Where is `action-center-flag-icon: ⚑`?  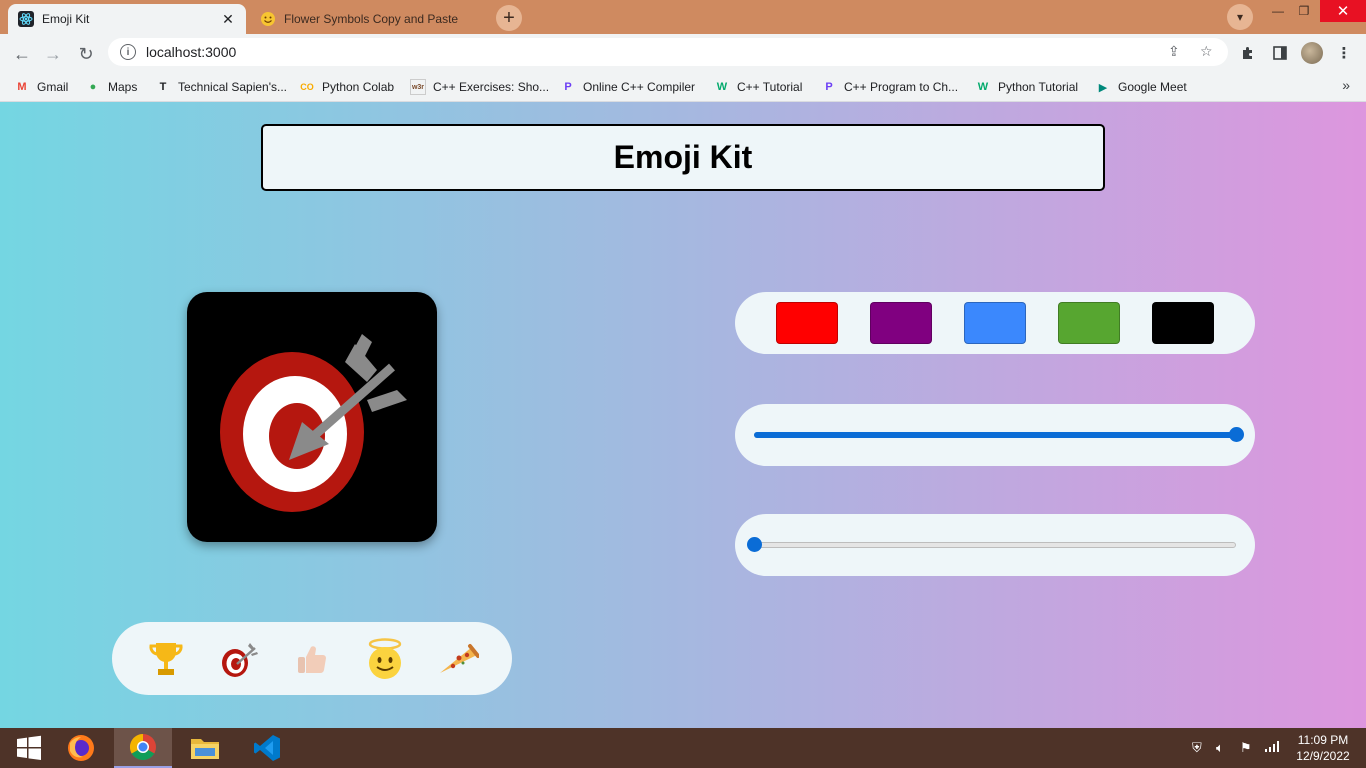
action-center-flag-icon: ⚑ is located at coordinates (1246, 748).